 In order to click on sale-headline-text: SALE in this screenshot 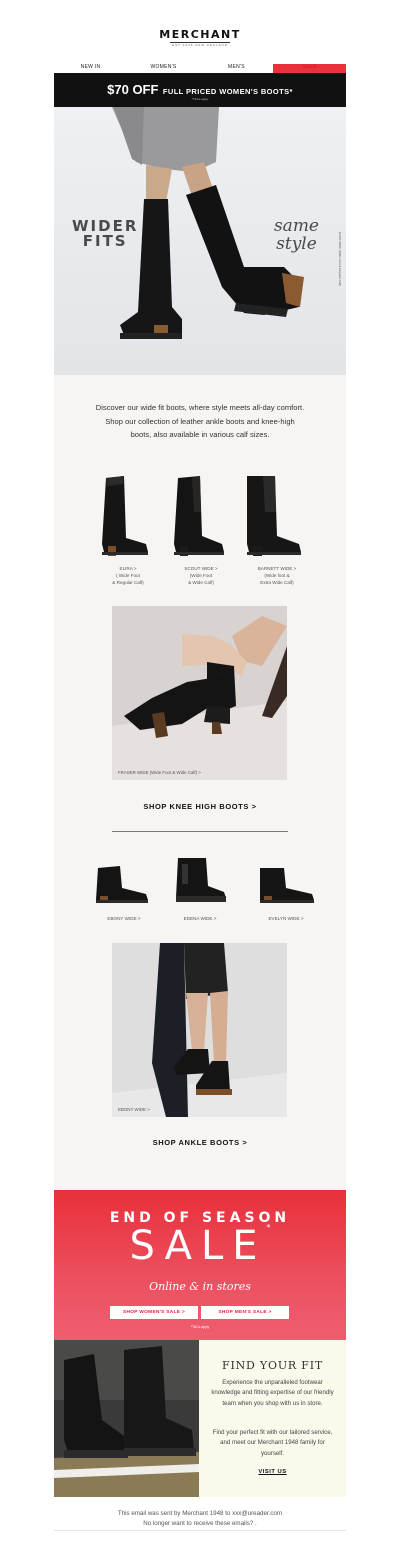, I will do `click(198, 1246)`.